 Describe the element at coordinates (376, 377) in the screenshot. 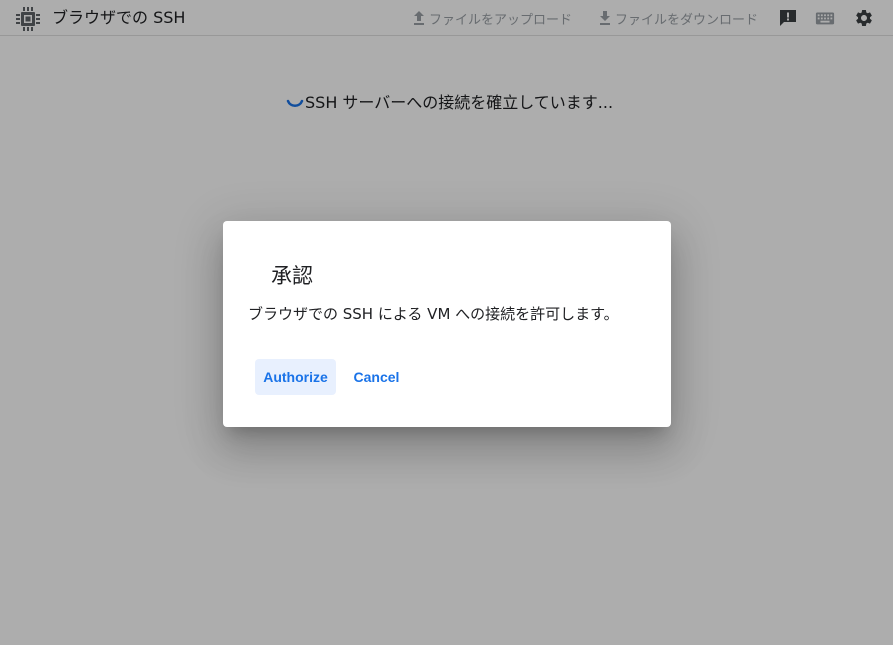

I see `cancel-button: Cancel` at that location.